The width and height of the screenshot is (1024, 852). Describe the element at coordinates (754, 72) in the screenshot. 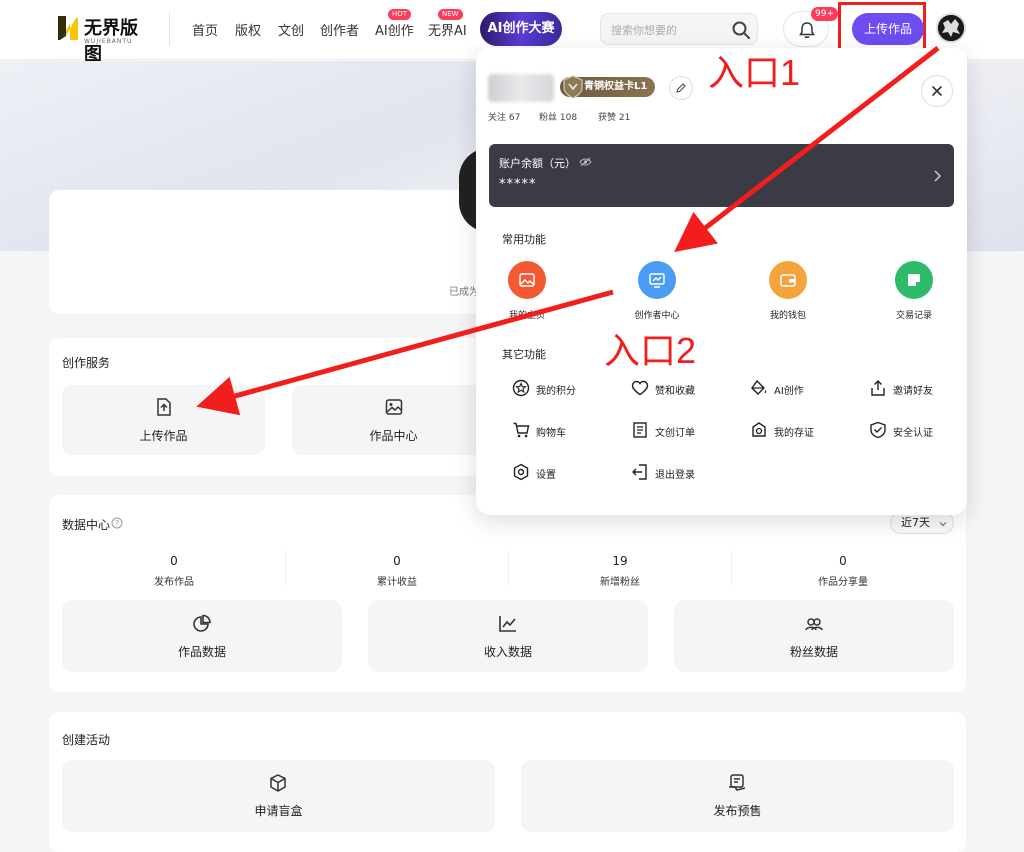

I see `annotation-entry-1: 入口1` at that location.